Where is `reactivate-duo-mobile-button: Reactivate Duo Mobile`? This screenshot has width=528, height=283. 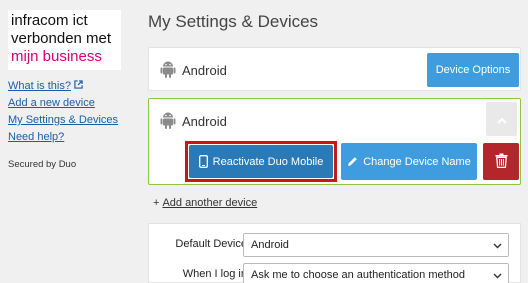 reactivate-duo-mobile-button: Reactivate Duo Mobile is located at coordinates (261, 161).